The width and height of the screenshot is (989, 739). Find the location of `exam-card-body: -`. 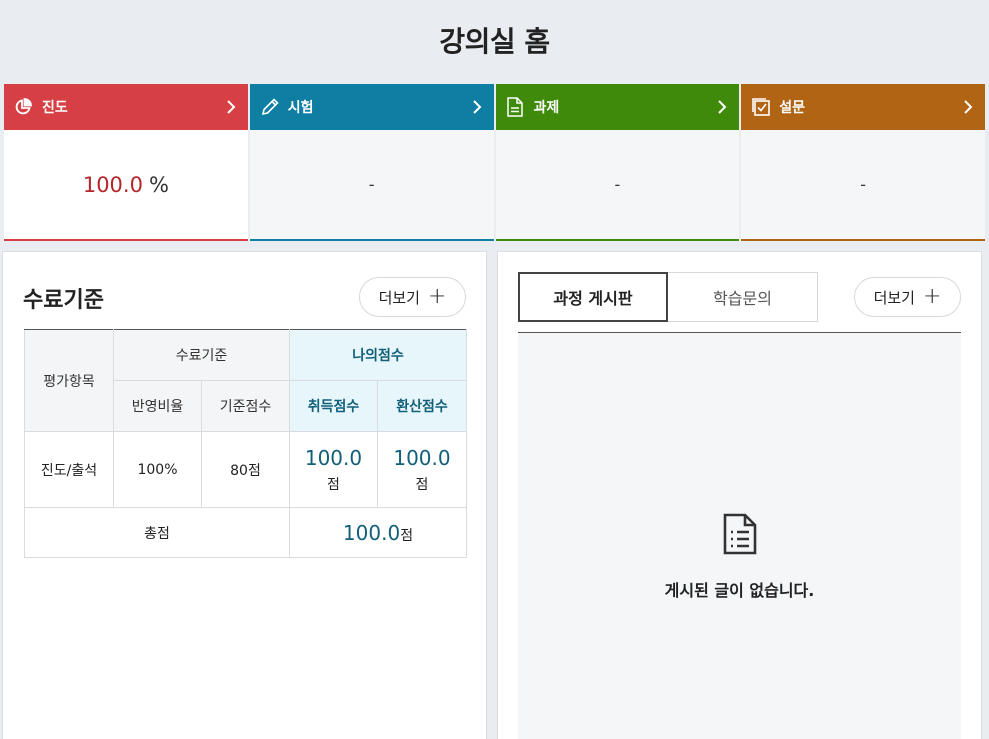

exam-card-body: - is located at coordinates (371, 185).